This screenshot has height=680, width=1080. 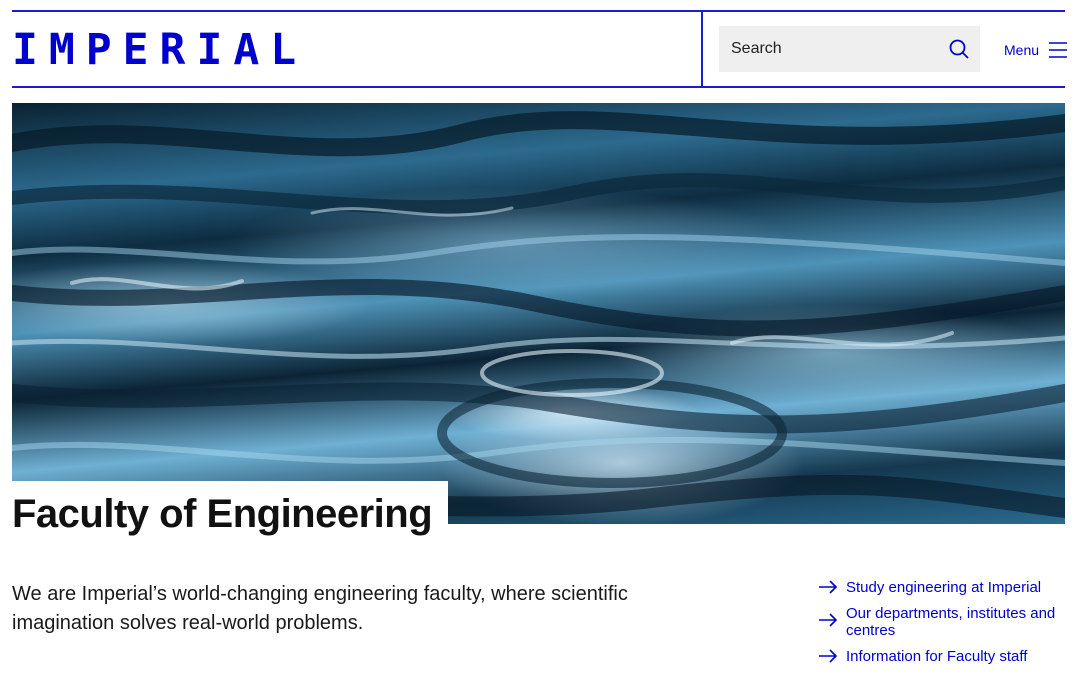 What do you see at coordinates (1022, 50) in the screenshot?
I see `menu-label: Menu` at bounding box center [1022, 50].